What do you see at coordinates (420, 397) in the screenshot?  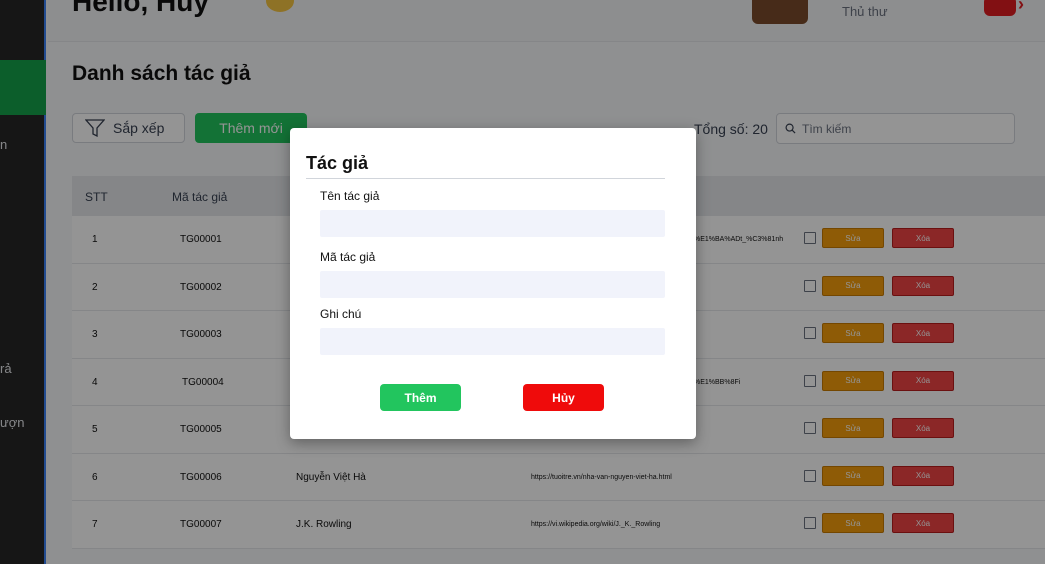 I see `modal-add-button: Thêm` at bounding box center [420, 397].